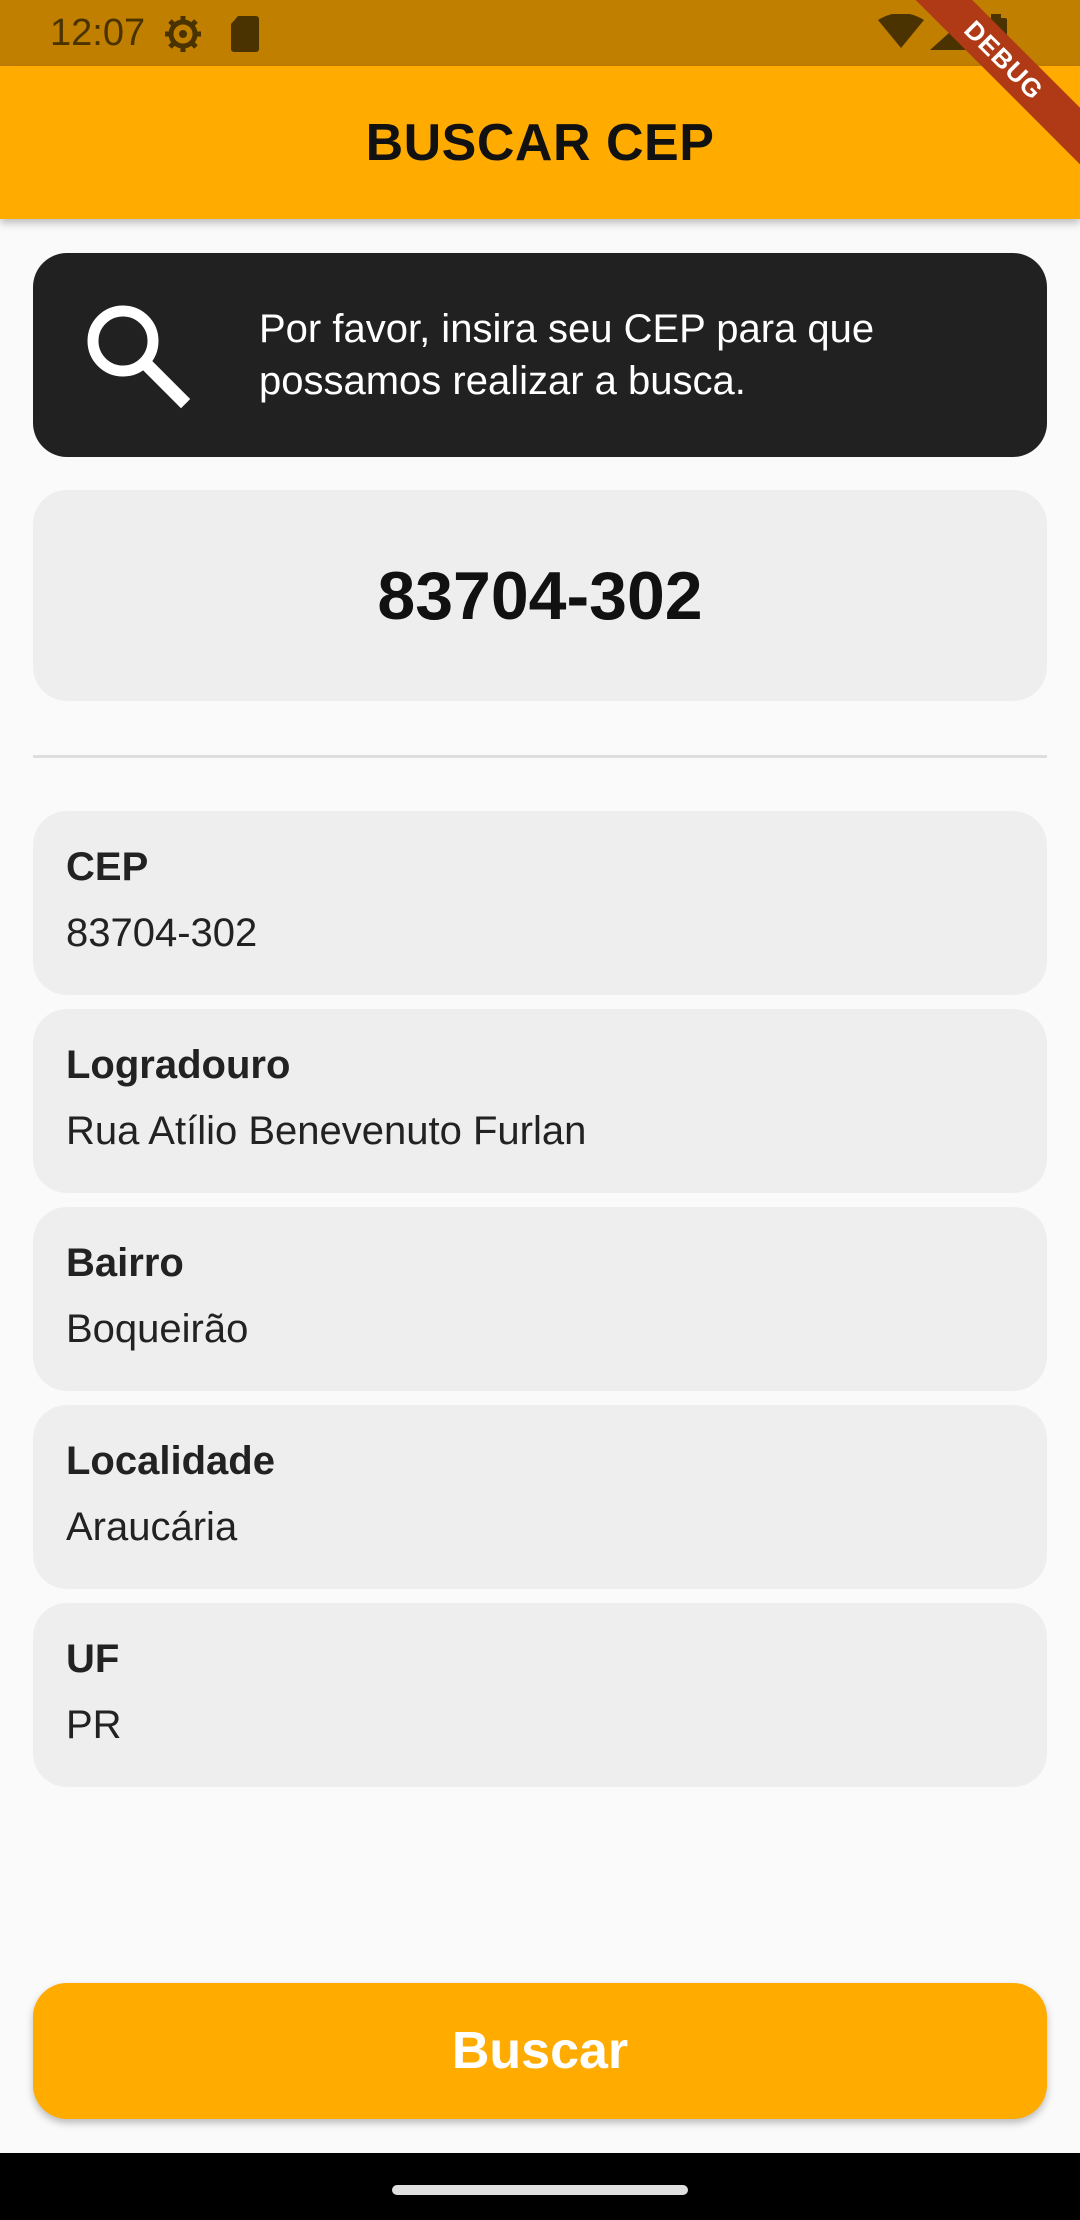  I want to click on result-card-bairro: Bairro Boqueirão, so click(540, 1299).